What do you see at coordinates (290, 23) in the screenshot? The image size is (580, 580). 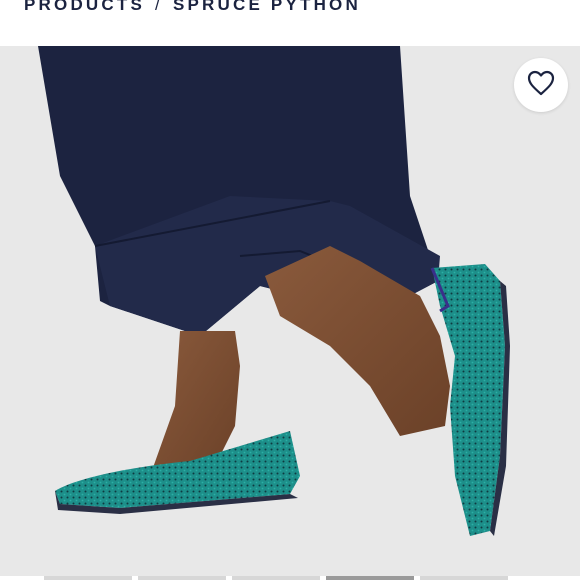 I see `header: PRODUCTS / SPRUCE PYTHON` at bounding box center [290, 23].